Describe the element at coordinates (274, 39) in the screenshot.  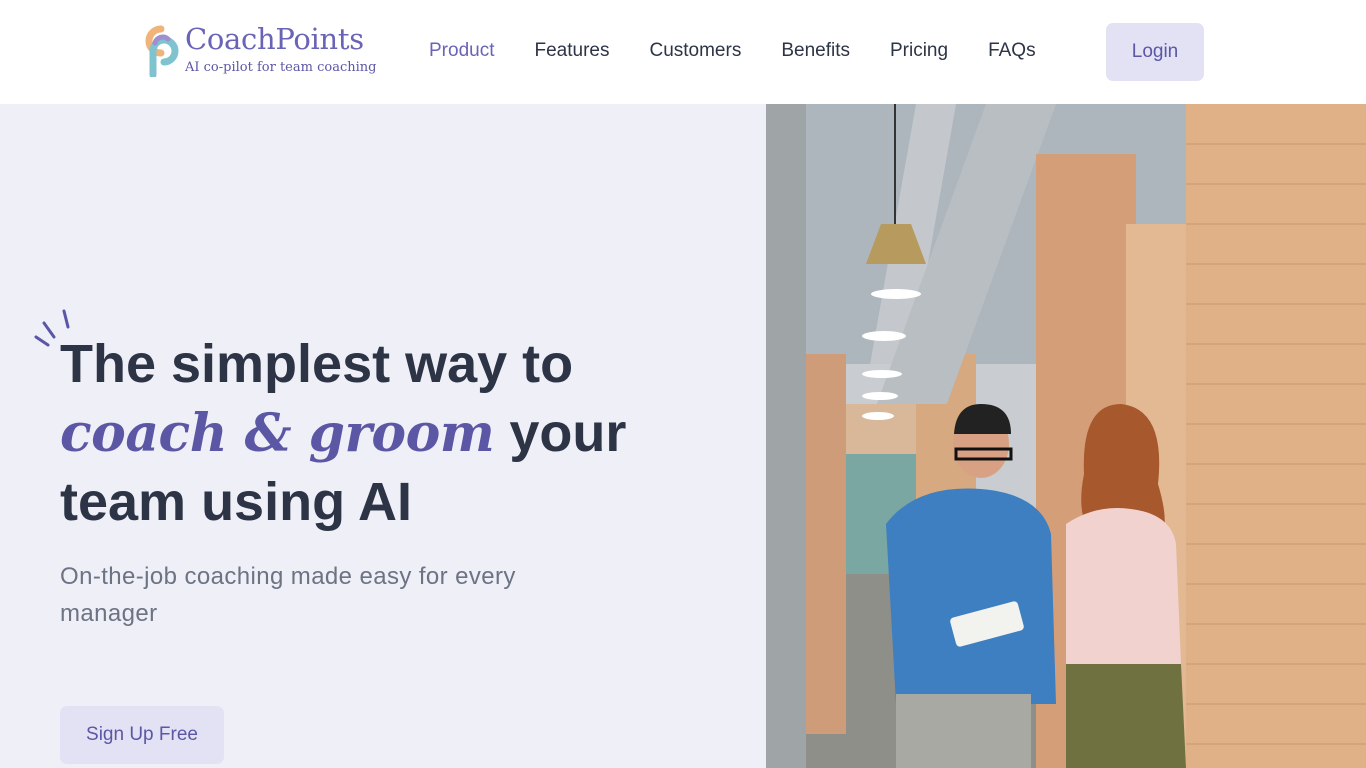
I see `brand-name: CoachPoints` at that location.